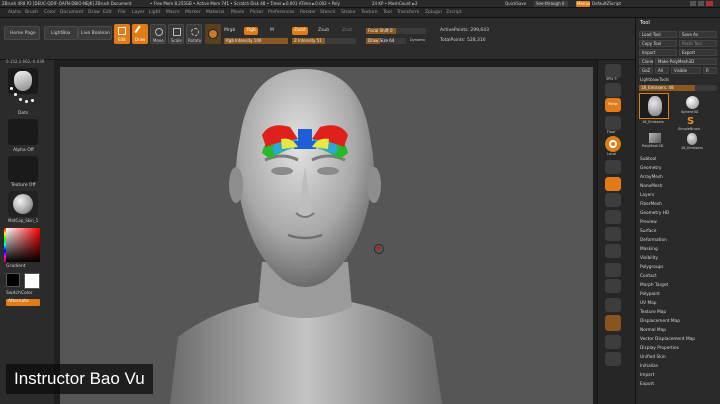 This screenshot has width=720, height=404. Describe the element at coordinates (50, 13) in the screenshot. I see `menu-color: Color` at that location.